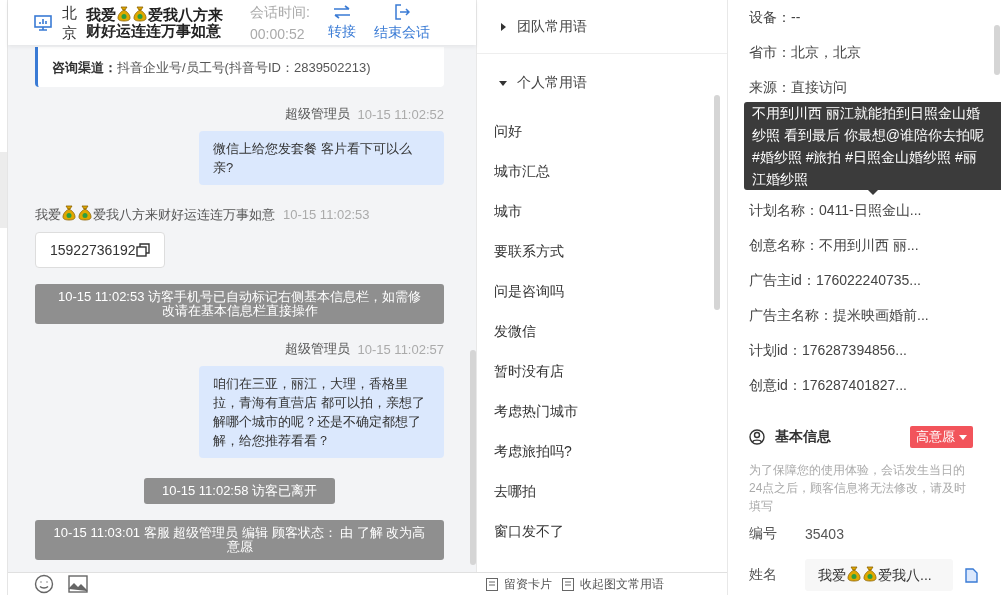  I want to click on system-message: 10-15 11:02:58 访客已离开, so click(239, 491).